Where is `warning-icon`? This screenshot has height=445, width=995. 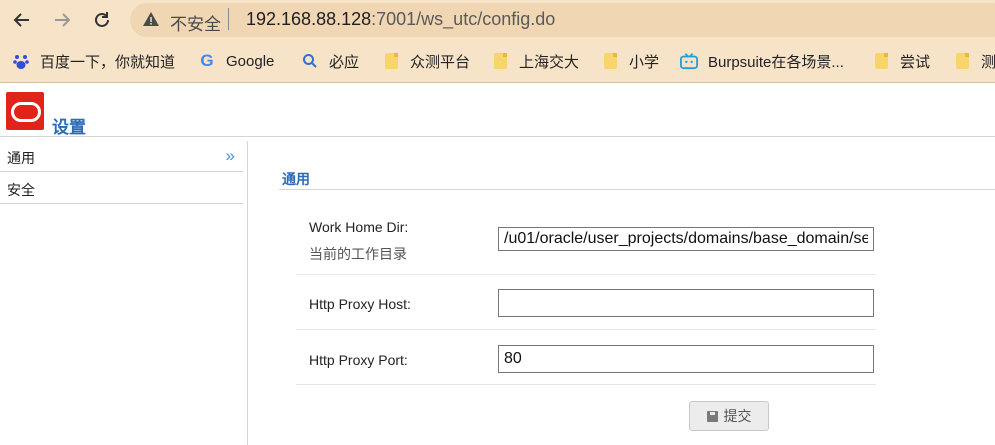 warning-icon is located at coordinates (151, 19).